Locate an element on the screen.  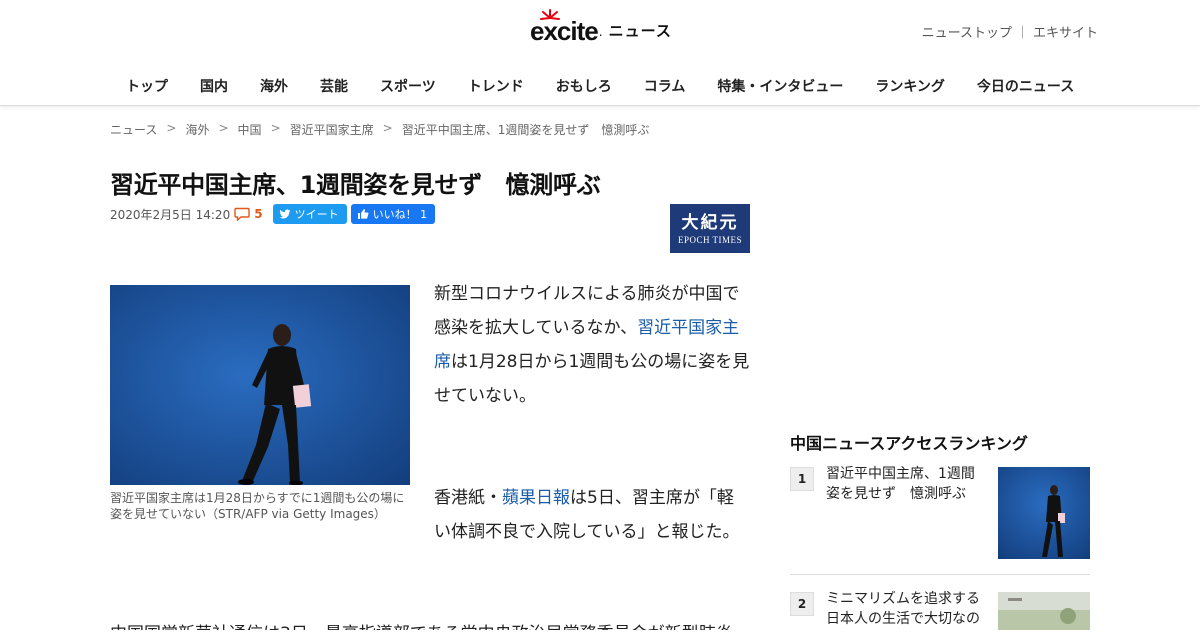
thumbs-up-icon is located at coordinates (363, 214).